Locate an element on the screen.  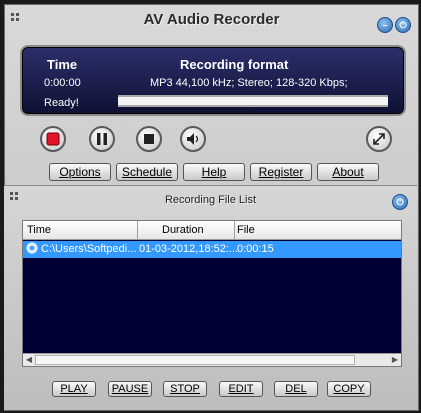
format-value: MP3 44,100 kHz; Stereo; 128-320 Kbps; is located at coordinates (249, 83).